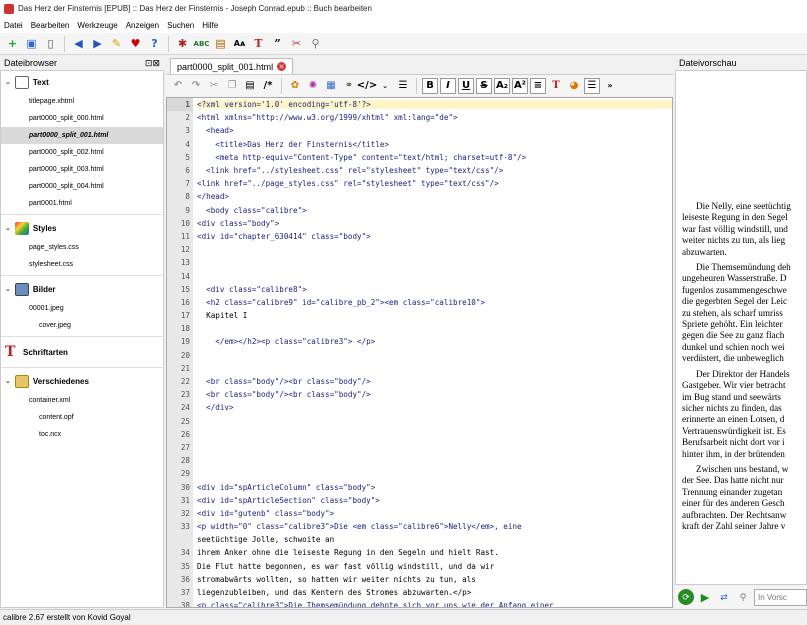 The height and width of the screenshot is (625, 807). Describe the element at coordinates (201, 43) in the screenshot. I see `spellcheck-icon: ABC` at that location.